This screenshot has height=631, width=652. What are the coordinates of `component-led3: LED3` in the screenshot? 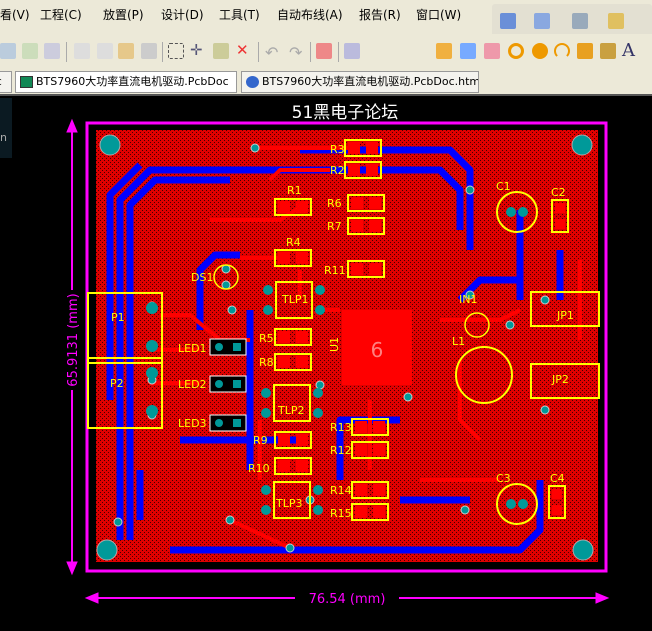 It's located at (212, 423).